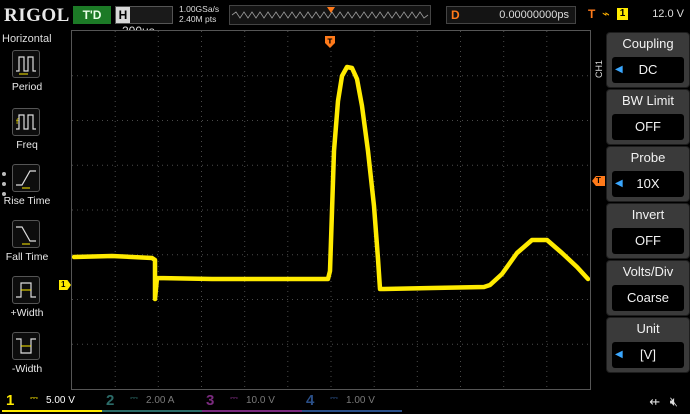 The width and height of the screenshot is (690, 414). I want to click on channel-4-number: 4, so click(310, 400).